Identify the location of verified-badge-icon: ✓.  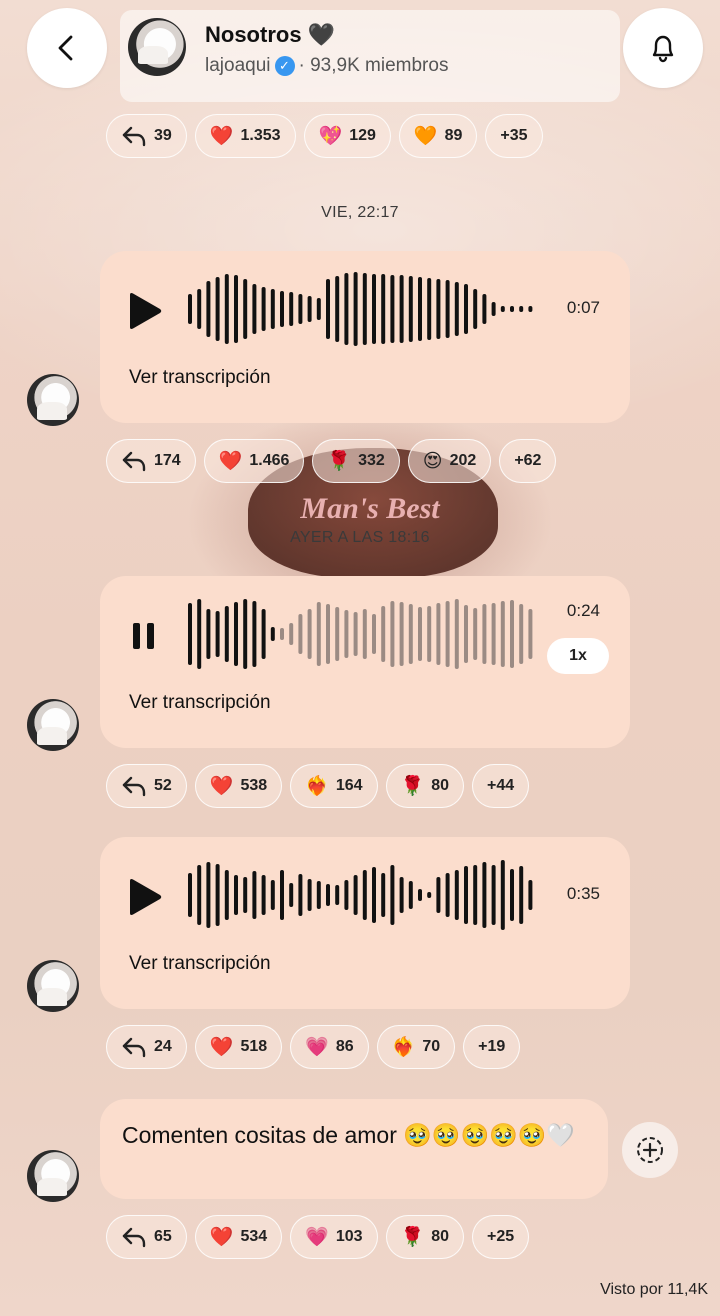
(284, 66).